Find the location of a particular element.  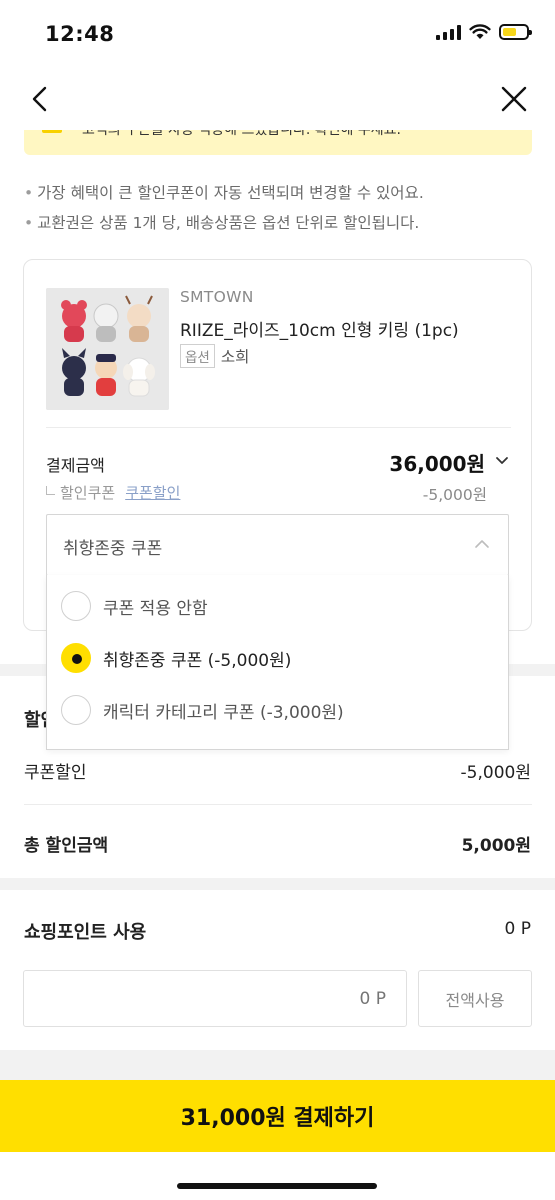

home-indicator is located at coordinates (277, 1186).